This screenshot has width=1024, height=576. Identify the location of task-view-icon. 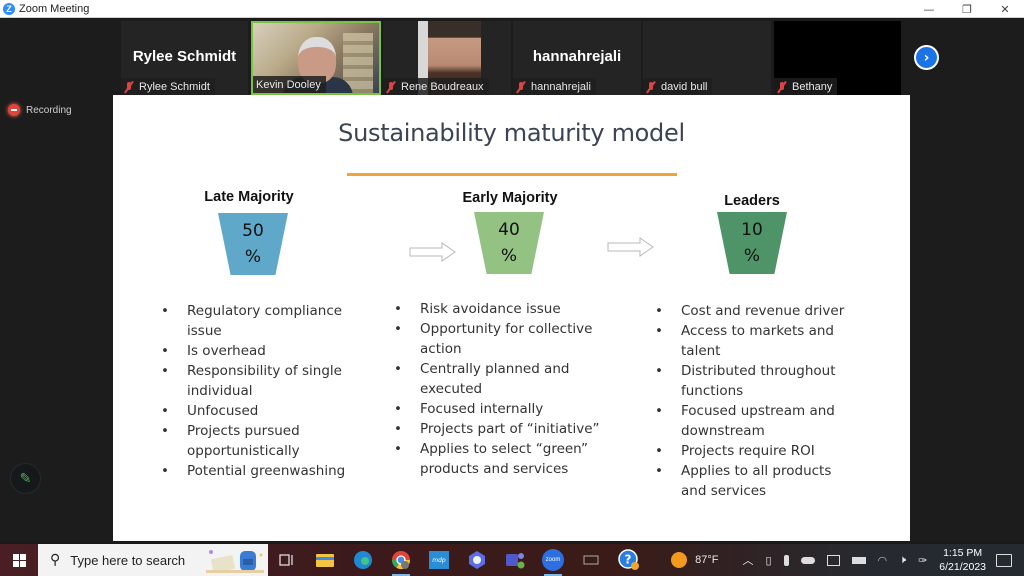
(286, 560).